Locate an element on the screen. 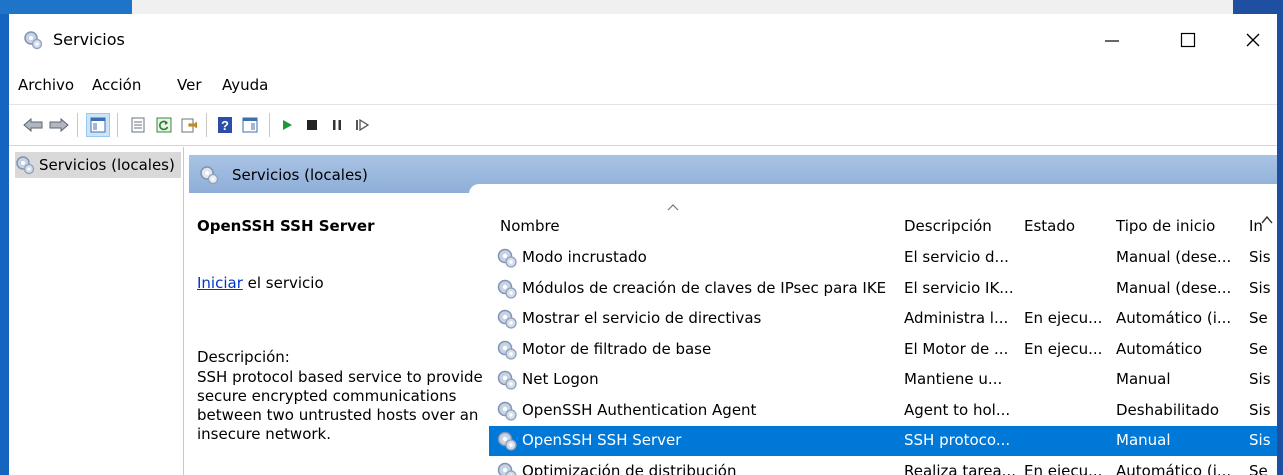  window-title: Servicios is located at coordinates (89, 39).